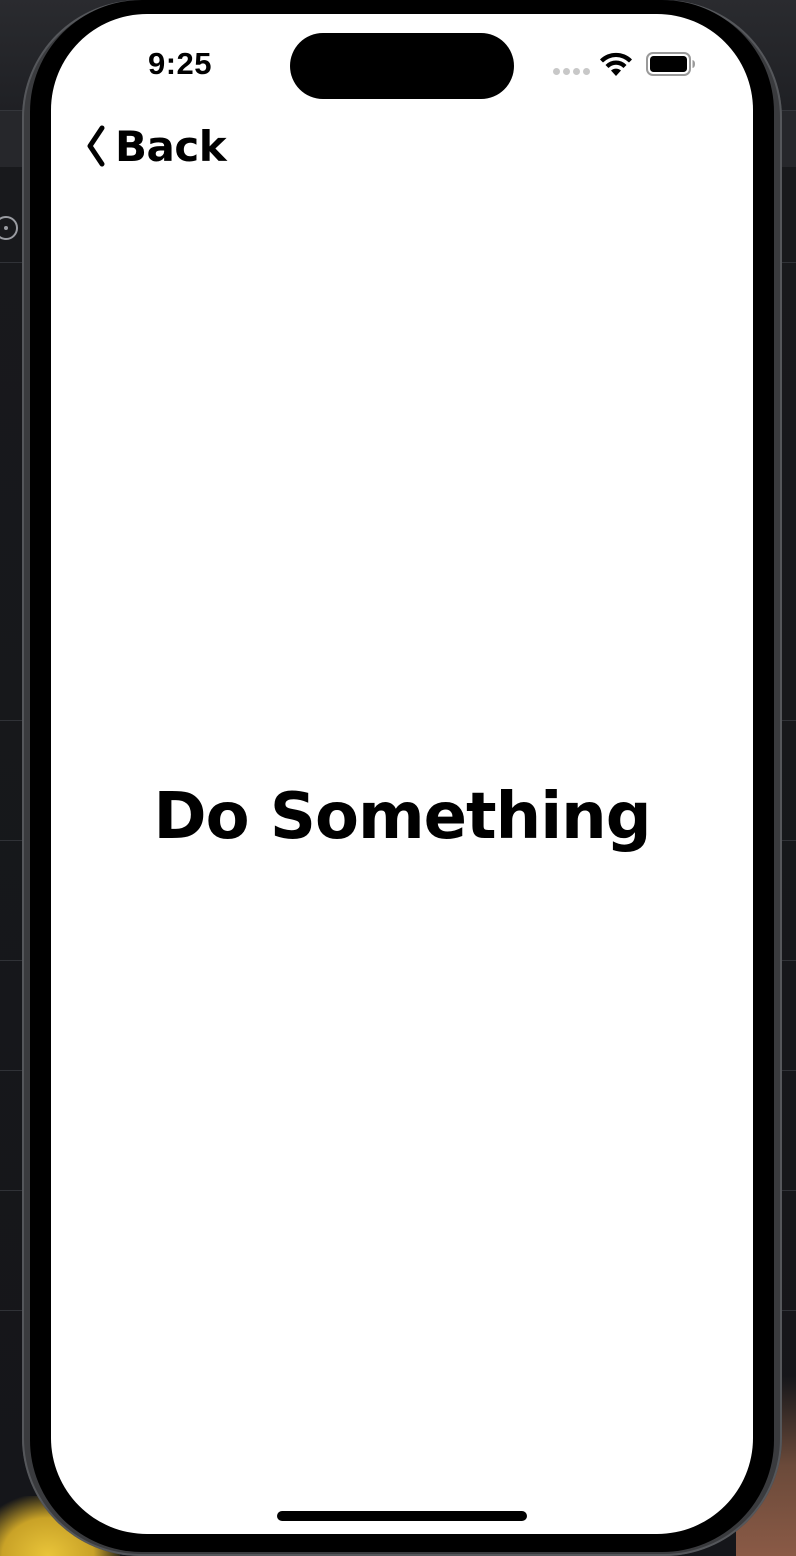 This screenshot has width=796, height=1556. What do you see at coordinates (572, 72) in the screenshot?
I see `signal-dots-icon` at bounding box center [572, 72].